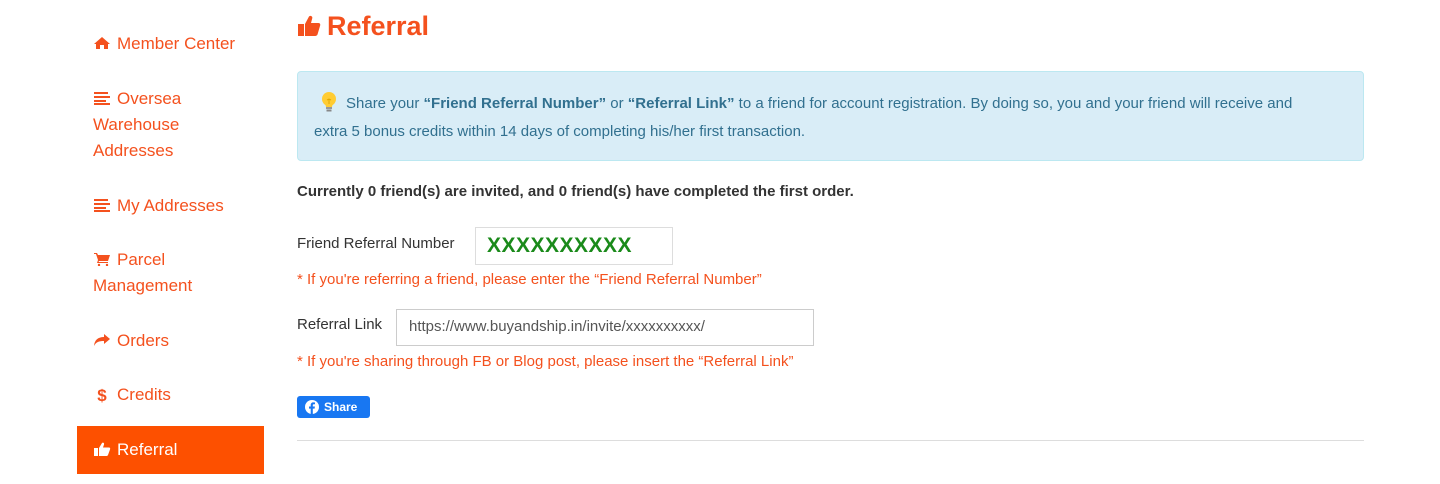  What do you see at coordinates (102, 259) in the screenshot?
I see `cart-icon` at bounding box center [102, 259].